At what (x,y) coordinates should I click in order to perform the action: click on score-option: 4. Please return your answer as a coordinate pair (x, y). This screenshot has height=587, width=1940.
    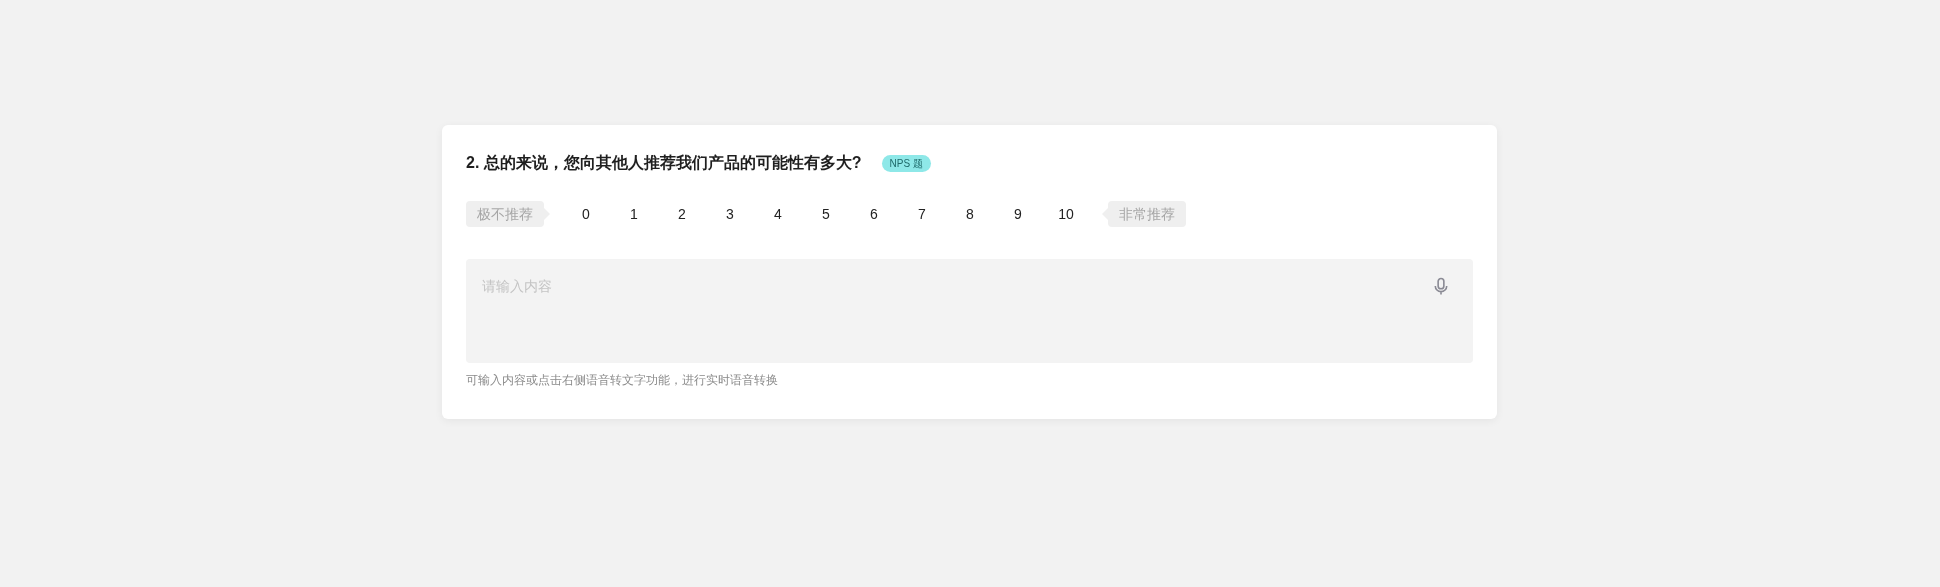
    Looking at the image, I should click on (778, 214).